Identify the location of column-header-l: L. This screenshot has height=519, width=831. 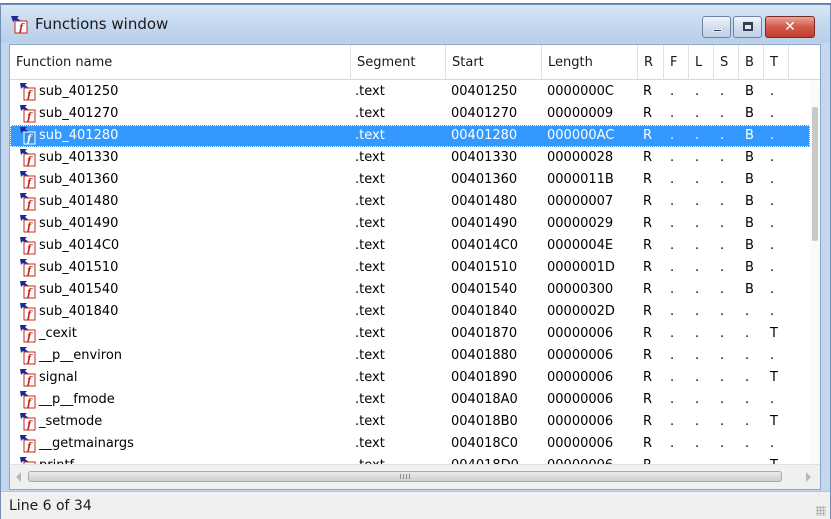
(701, 62).